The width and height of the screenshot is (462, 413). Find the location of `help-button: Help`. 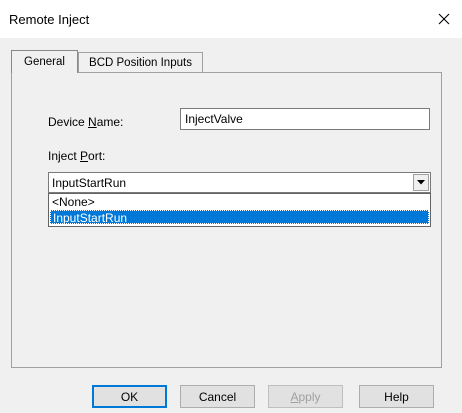

help-button: Help is located at coordinates (396, 396).